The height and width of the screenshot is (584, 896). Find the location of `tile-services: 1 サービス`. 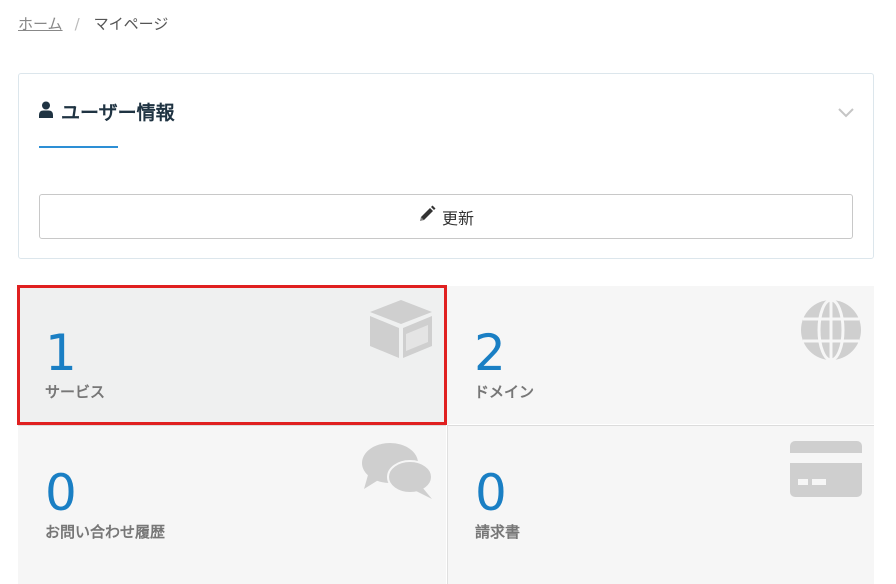

tile-services: 1 サービス is located at coordinates (232, 355).